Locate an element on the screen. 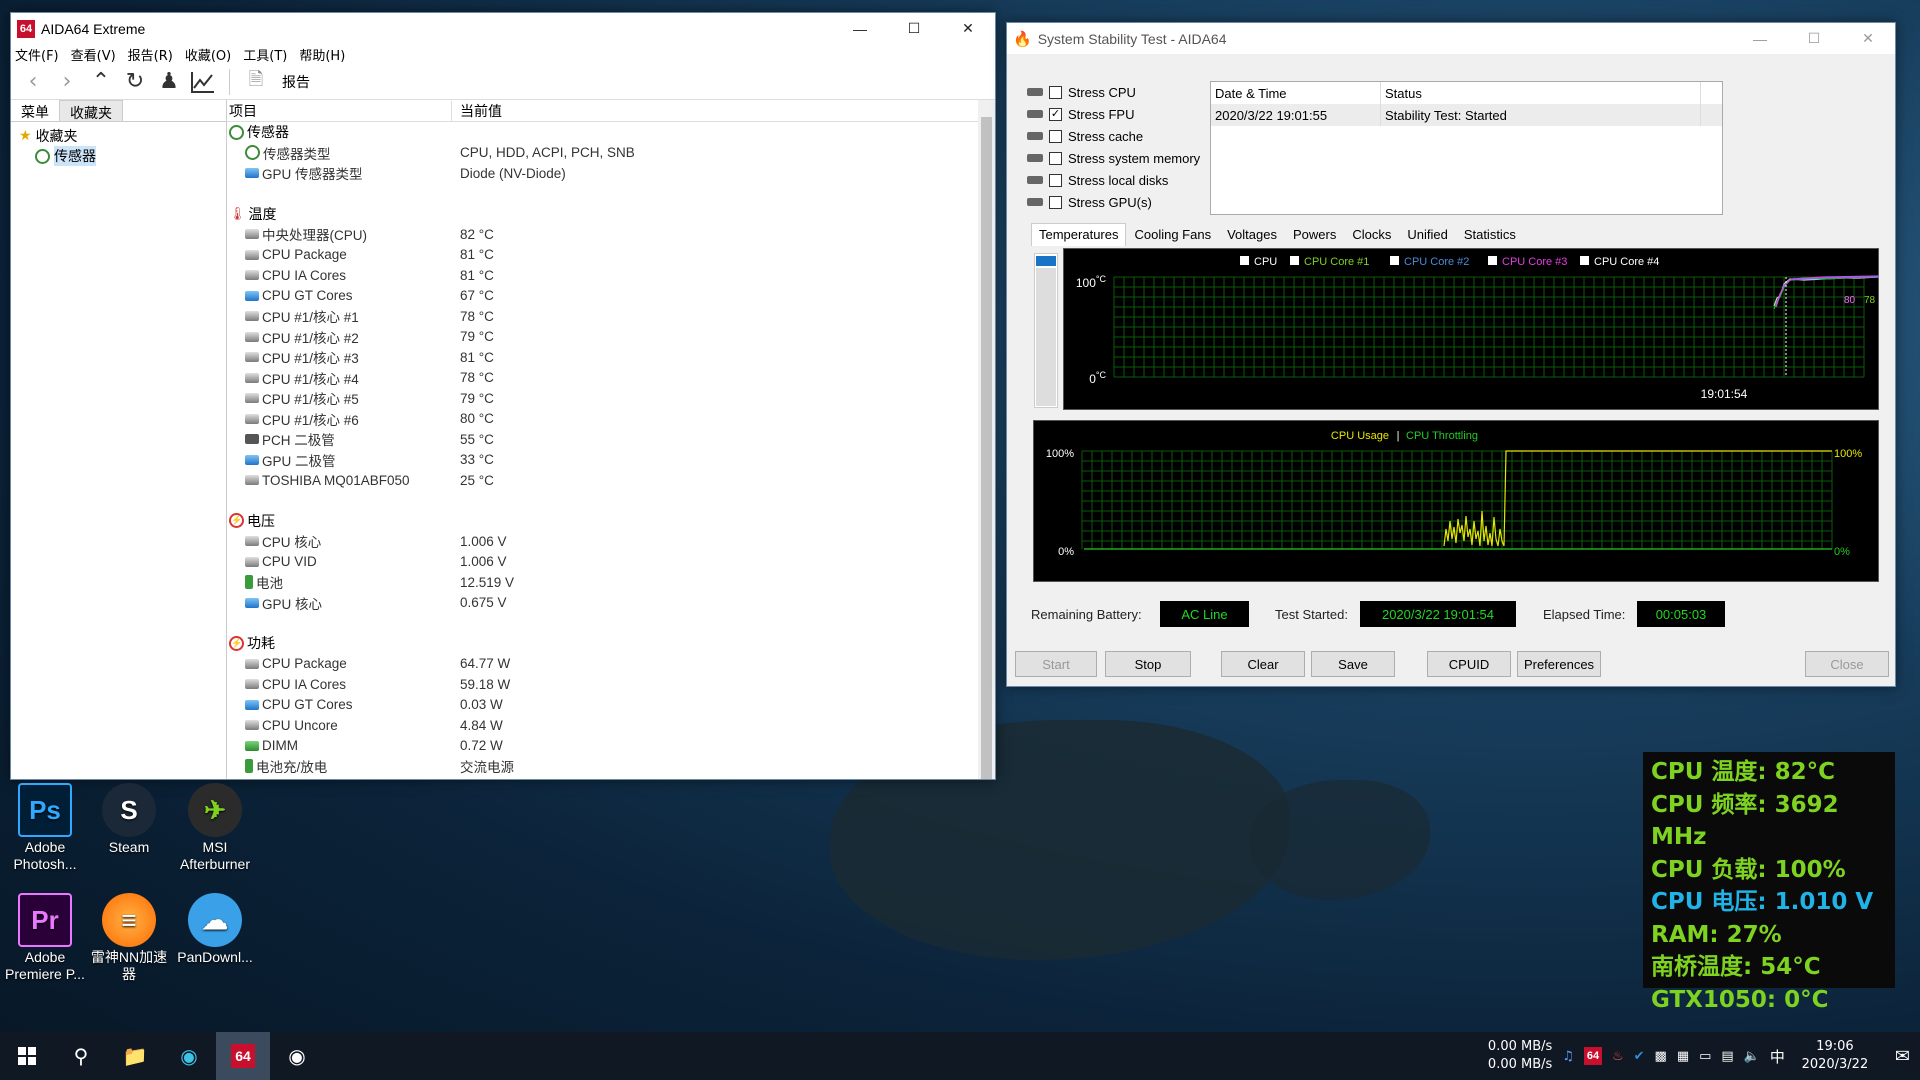  sensor-row: CPU 核心 1.006 V is located at coordinates (611, 541).